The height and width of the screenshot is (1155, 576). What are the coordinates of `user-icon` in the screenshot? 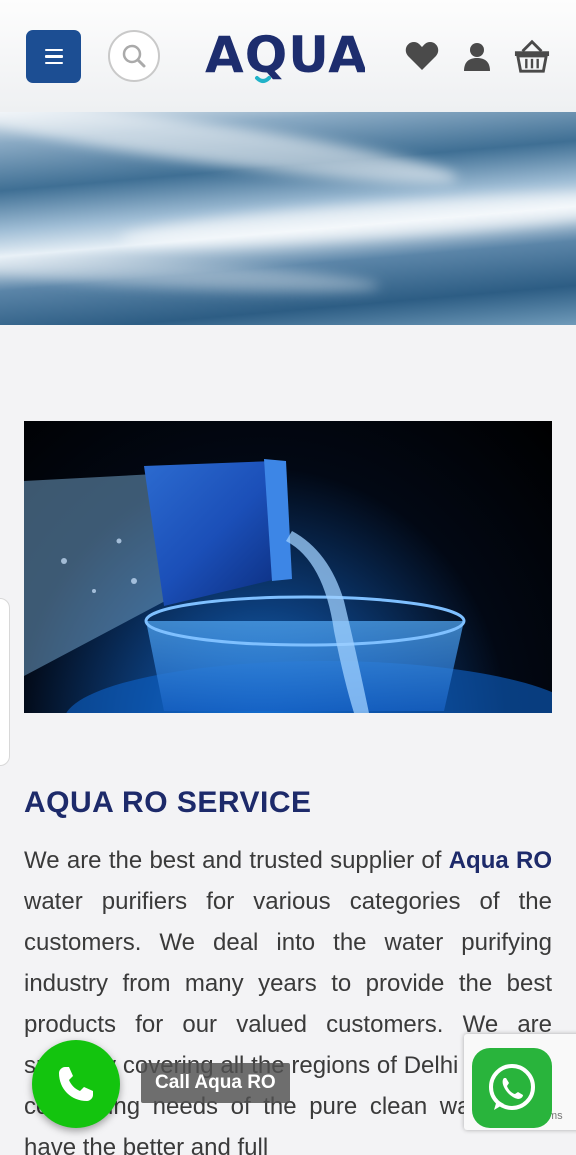 It's located at (477, 57).